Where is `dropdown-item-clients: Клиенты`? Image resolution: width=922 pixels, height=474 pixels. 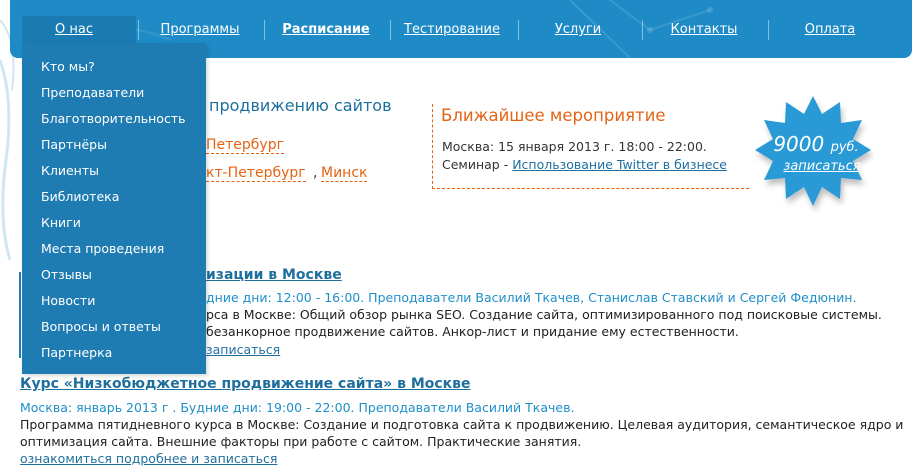 dropdown-item-clients: Клиенты is located at coordinates (70, 170).